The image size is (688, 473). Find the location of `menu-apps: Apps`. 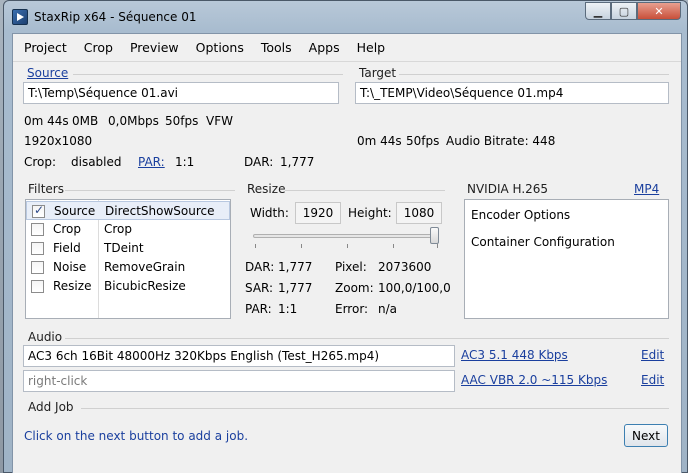

menu-apps: Apps is located at coordinates (324, 47).